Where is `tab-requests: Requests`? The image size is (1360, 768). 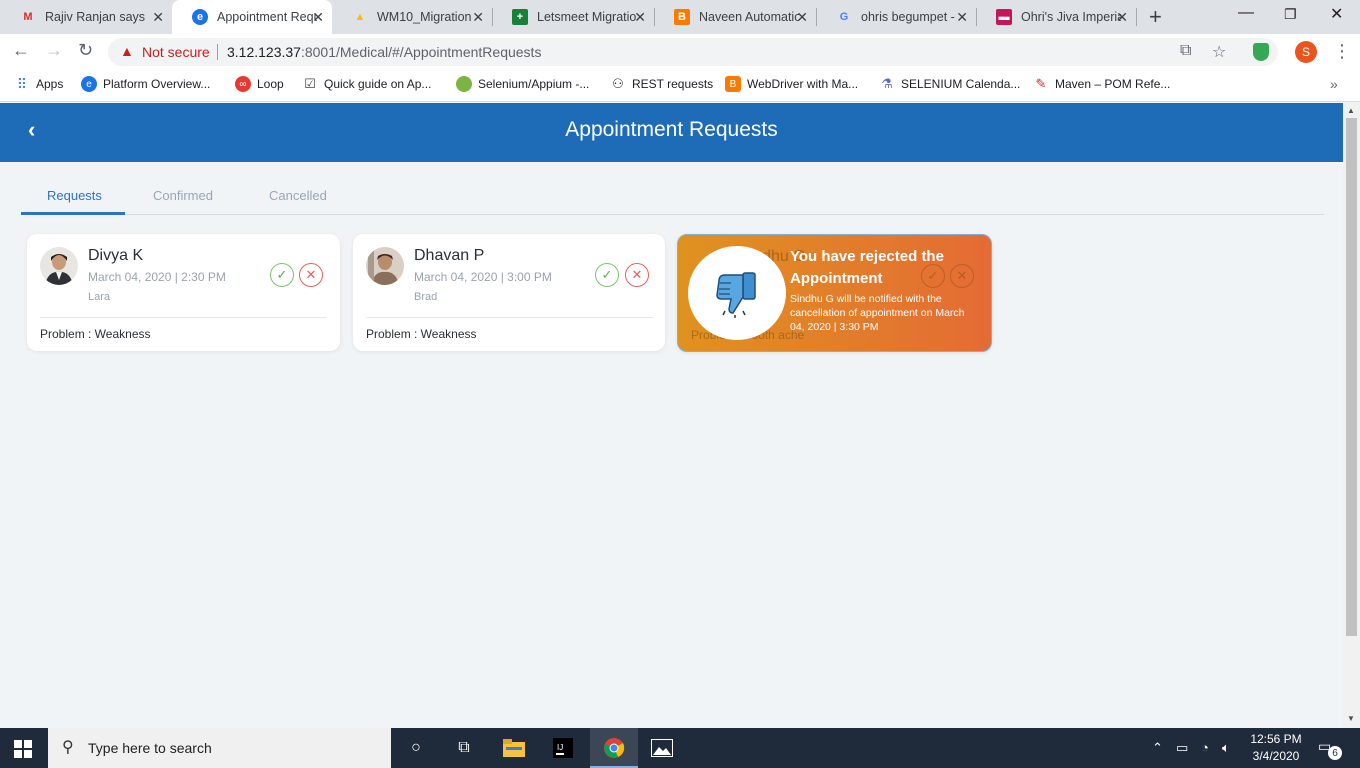 tab-requests: Requests is located at coordinates (74, 195).